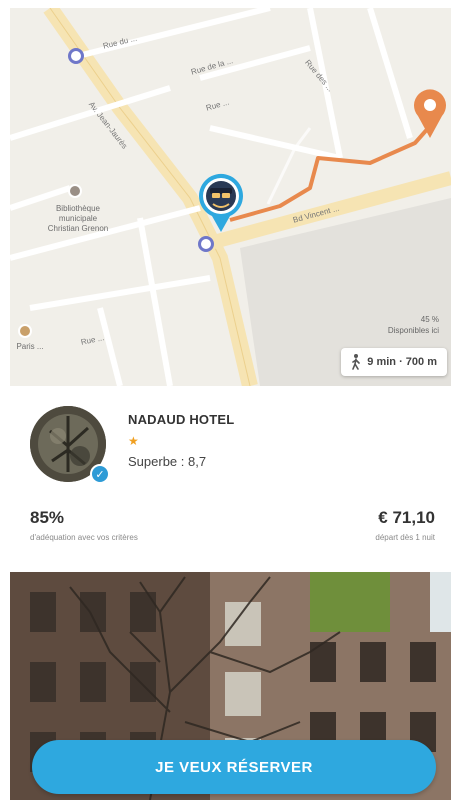  I want to click on hotel-price: € 71,10, so click(406, 517).